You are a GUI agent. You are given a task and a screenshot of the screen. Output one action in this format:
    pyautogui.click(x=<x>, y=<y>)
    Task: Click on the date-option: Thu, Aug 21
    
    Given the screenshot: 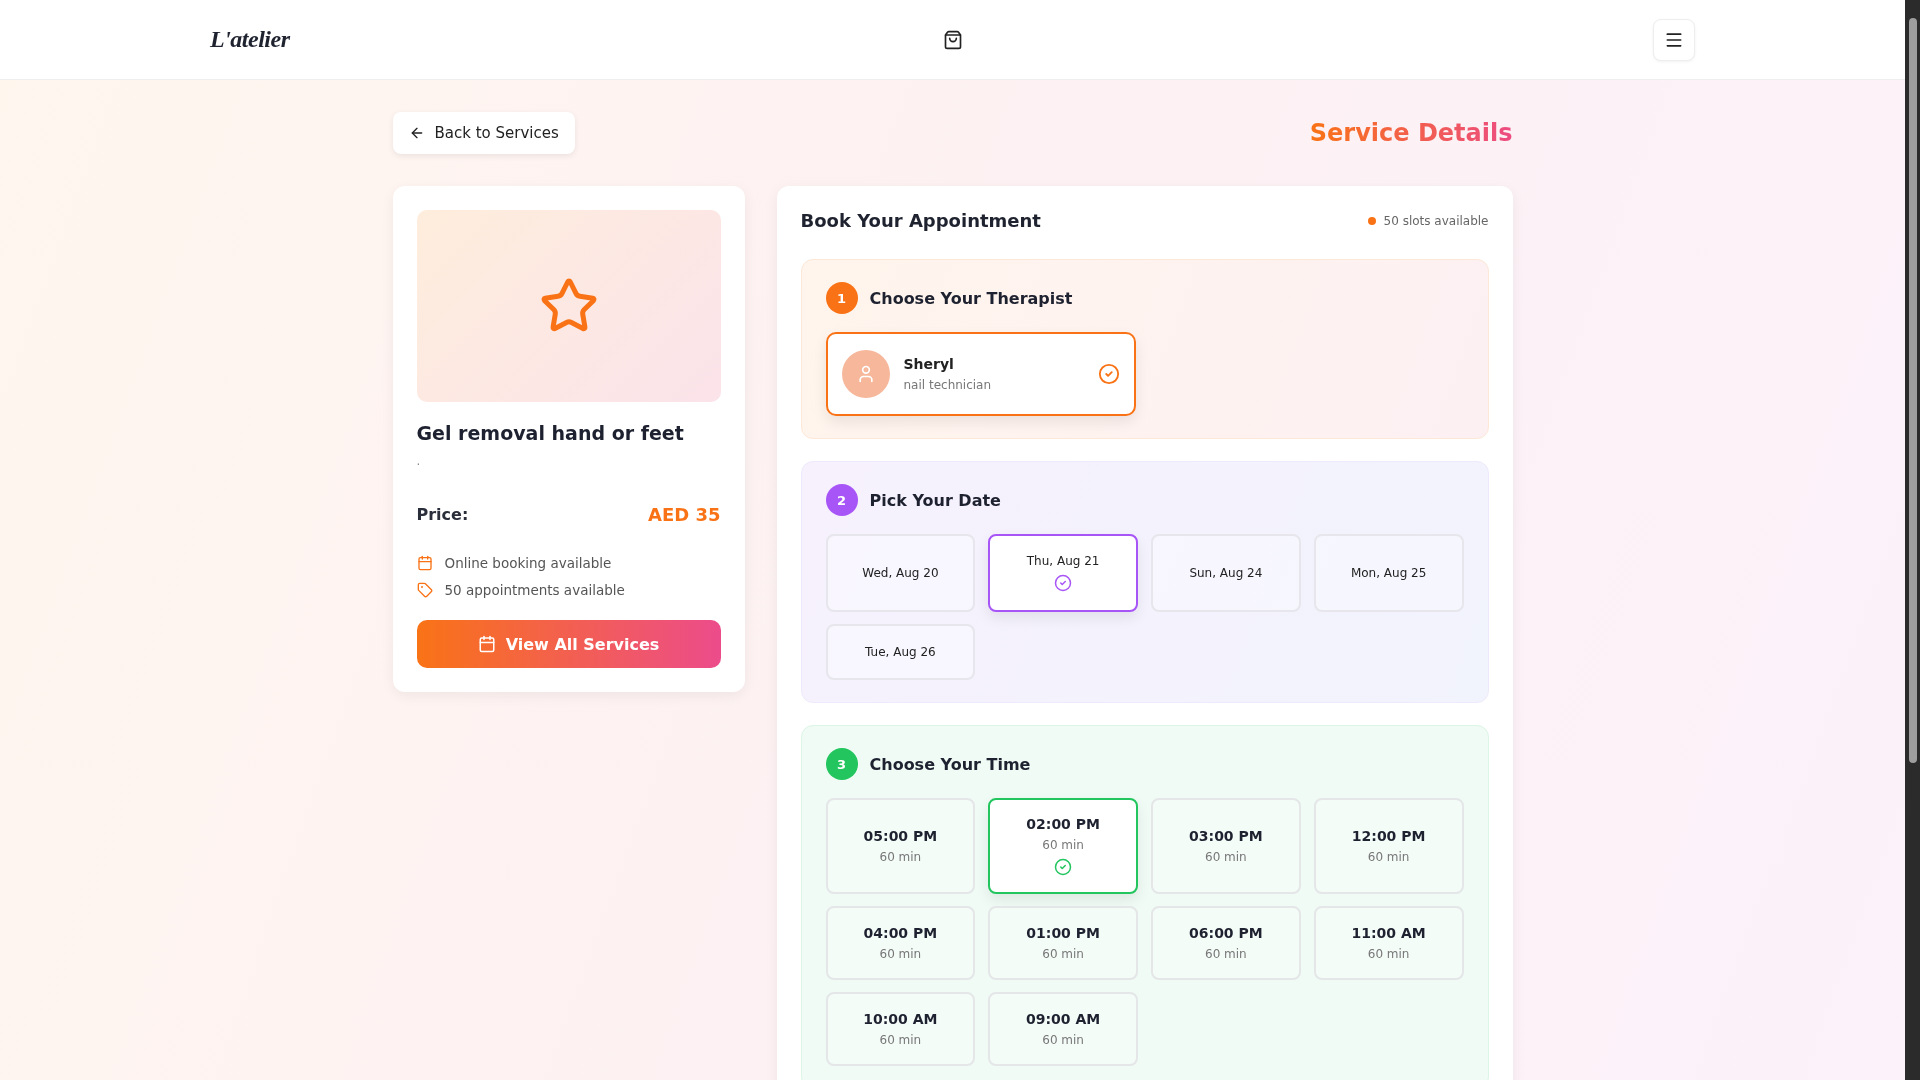 What is the action you would take?
    pyautogui.click(x=1063, y=573)
    